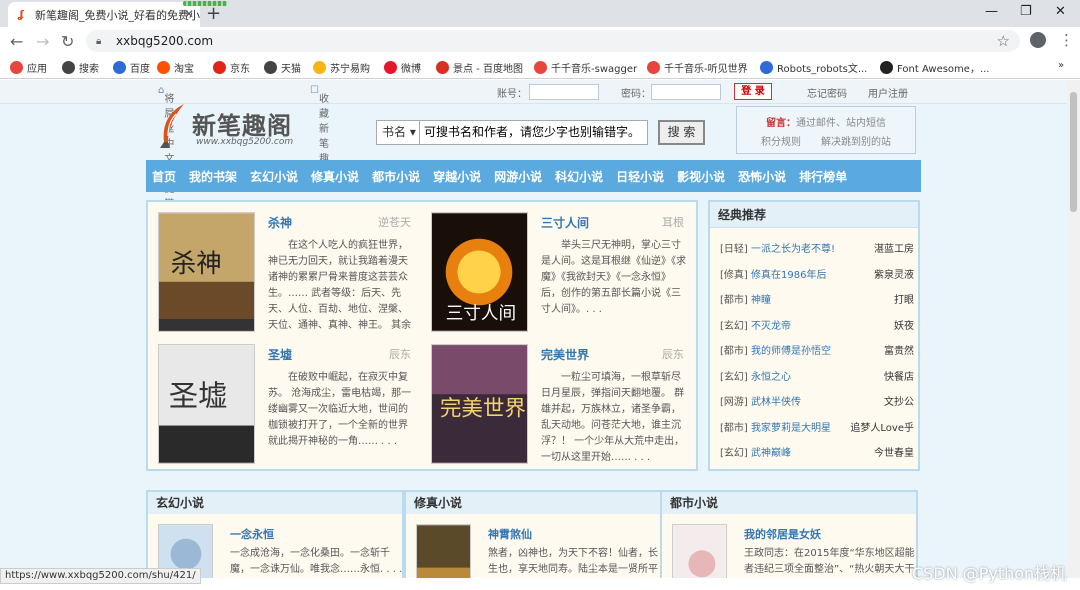 This screenshot has width=1080, height=590. Describe the element at coordinates (1060, 11) in the screenshot. I see `close-window-icon: ✕` at that location.